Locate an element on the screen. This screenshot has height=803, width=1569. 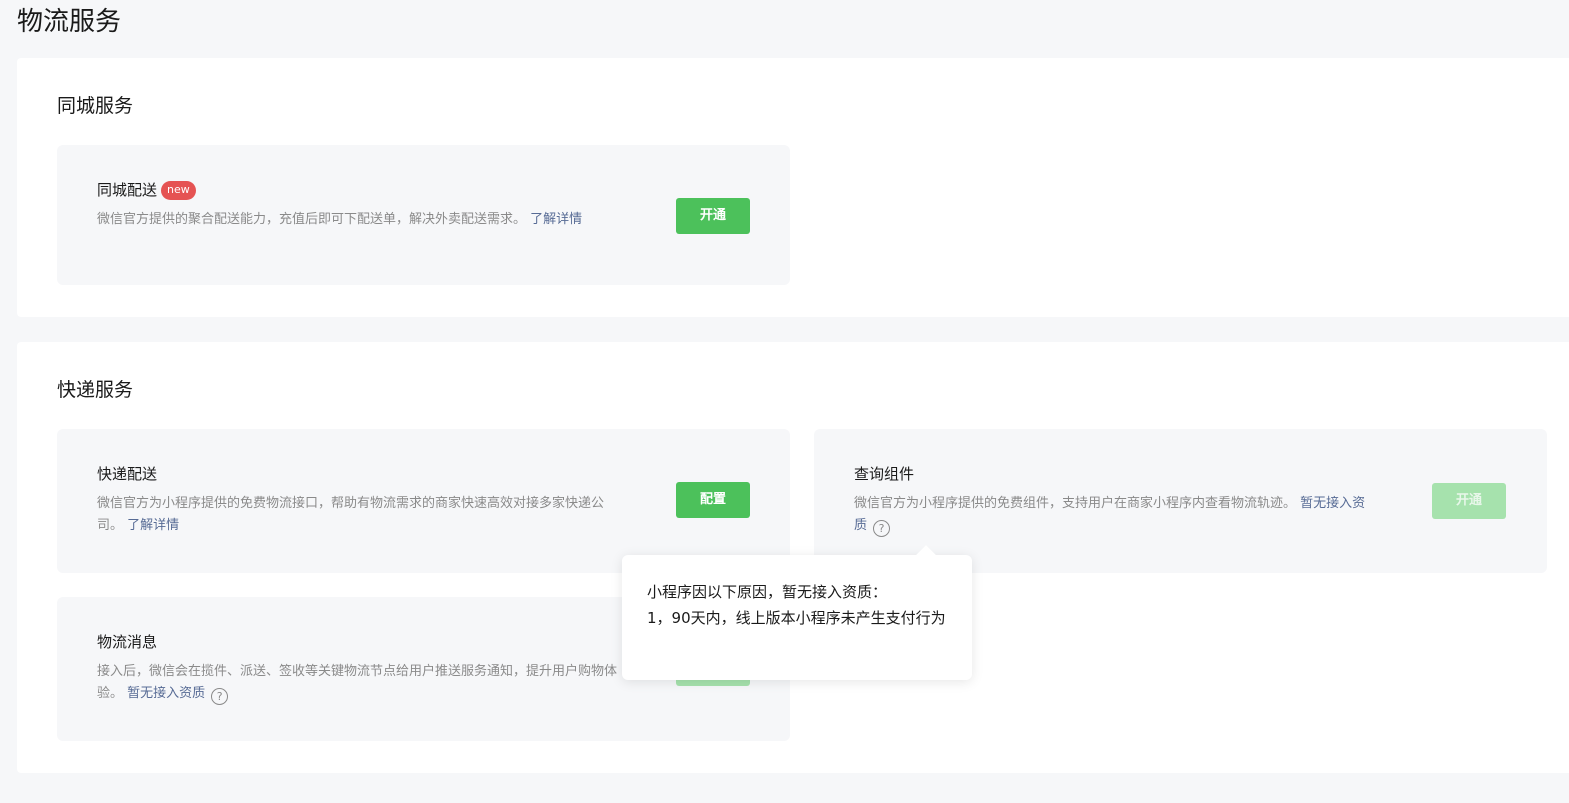
card-title: 同城配送 new is located at coordinates (146, 190).